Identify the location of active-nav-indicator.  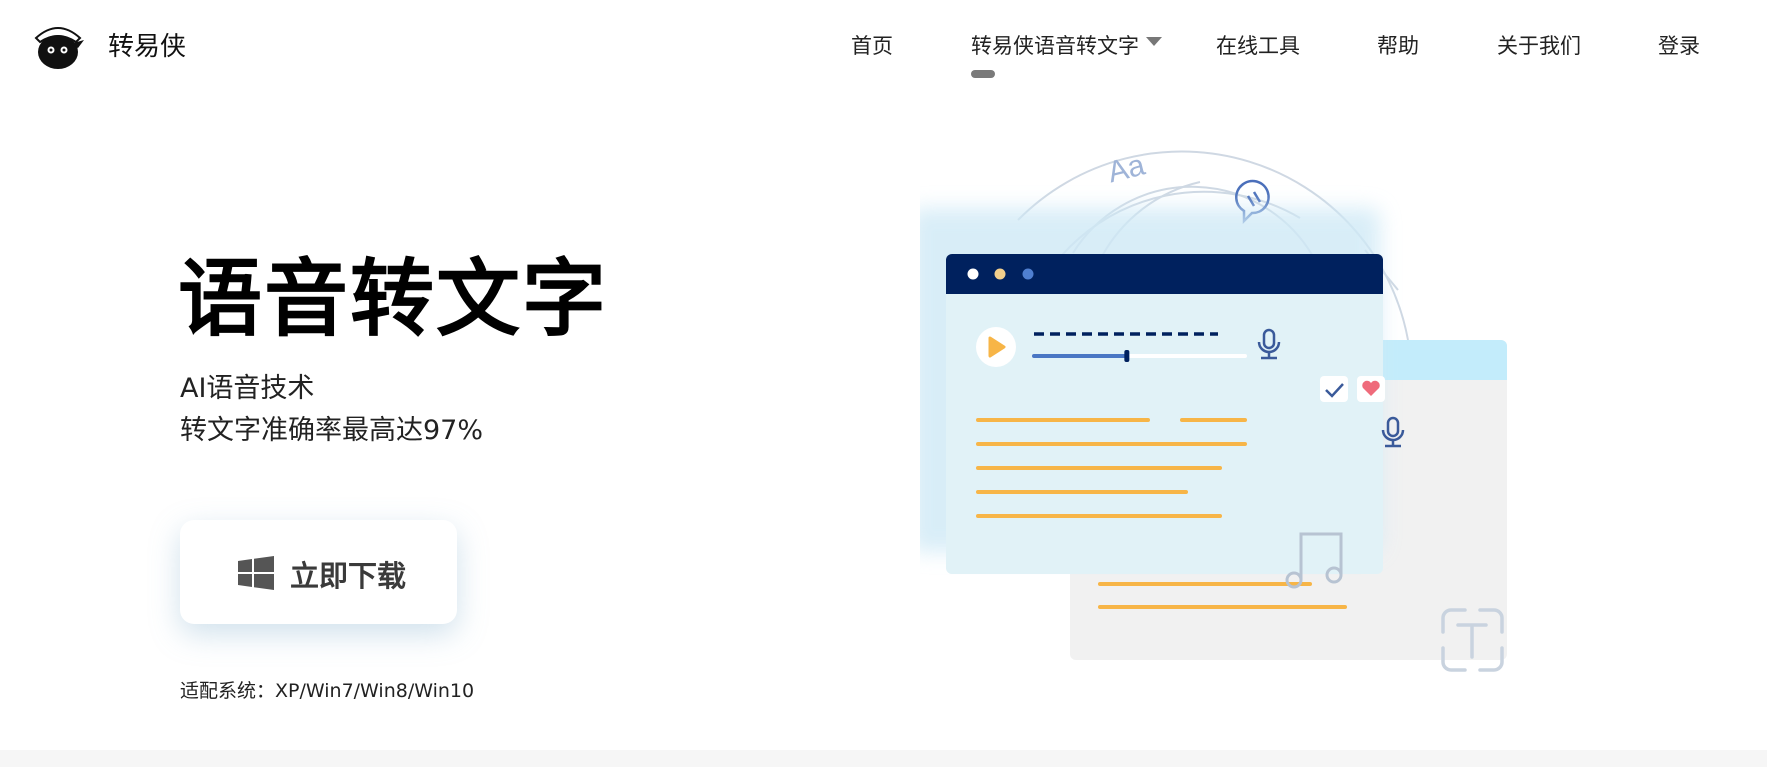
(983, 74).